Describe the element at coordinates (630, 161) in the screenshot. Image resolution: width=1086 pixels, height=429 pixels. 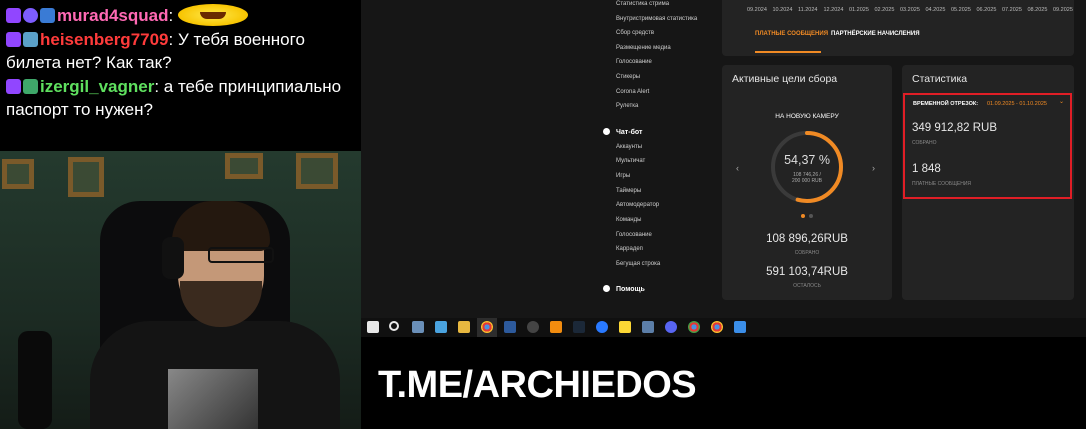
I see `sidebar-item-multichat: Мультичат` at that location.